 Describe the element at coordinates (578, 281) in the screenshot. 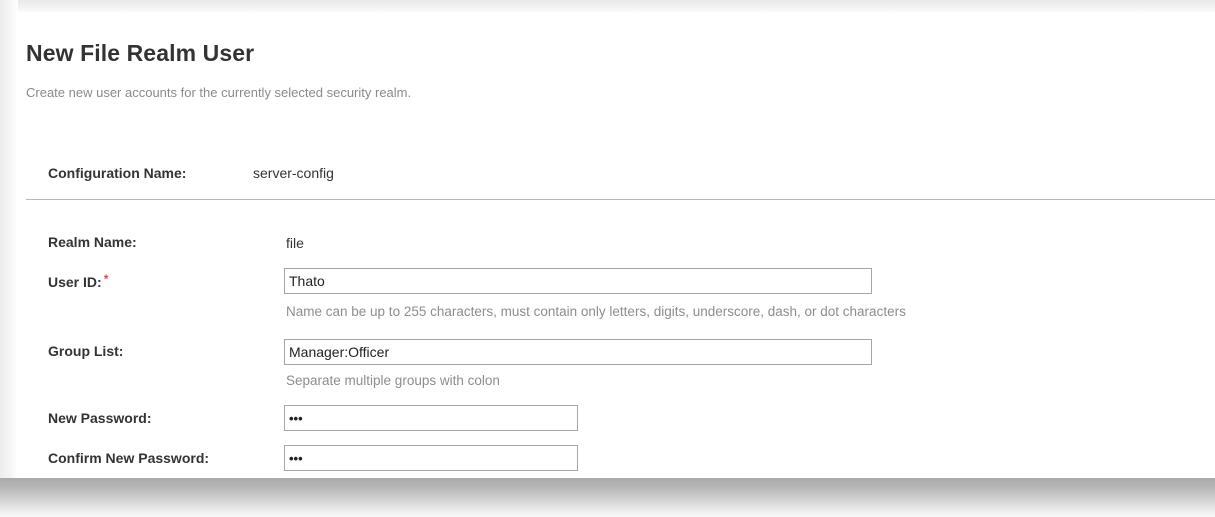

I see `user-id-input` at that location.